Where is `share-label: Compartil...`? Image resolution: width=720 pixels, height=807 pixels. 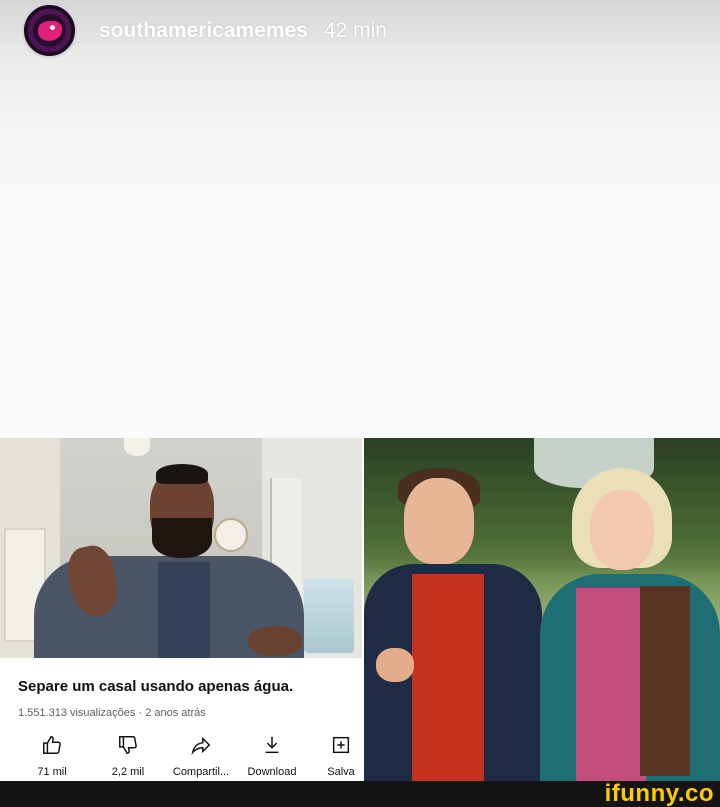
share-label: Compartil... is located at coordinates (201, 772).